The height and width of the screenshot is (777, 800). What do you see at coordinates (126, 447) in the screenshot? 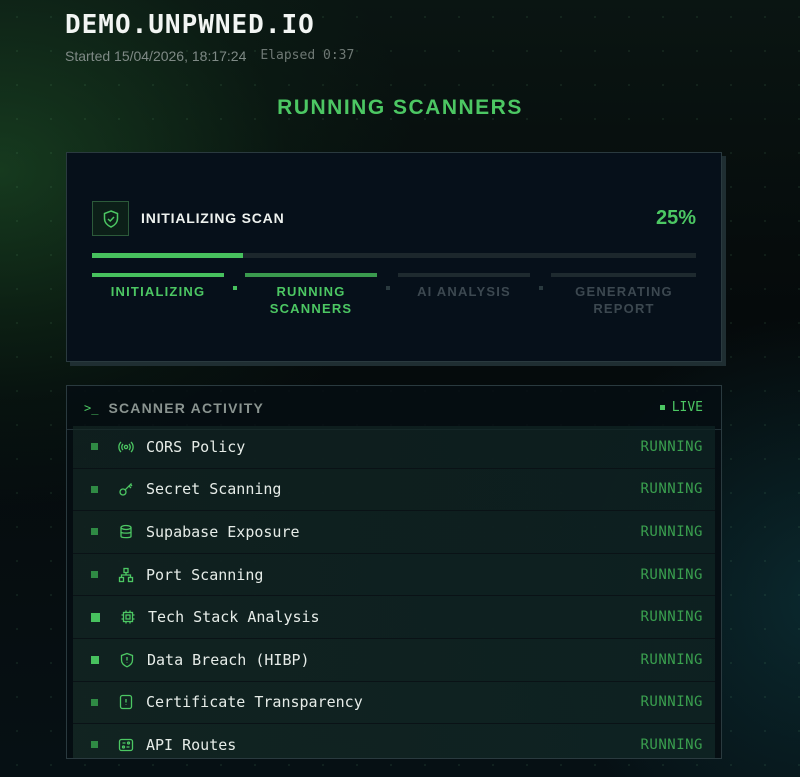
I see `broadcast-icon` at bounding box center [126, 447].